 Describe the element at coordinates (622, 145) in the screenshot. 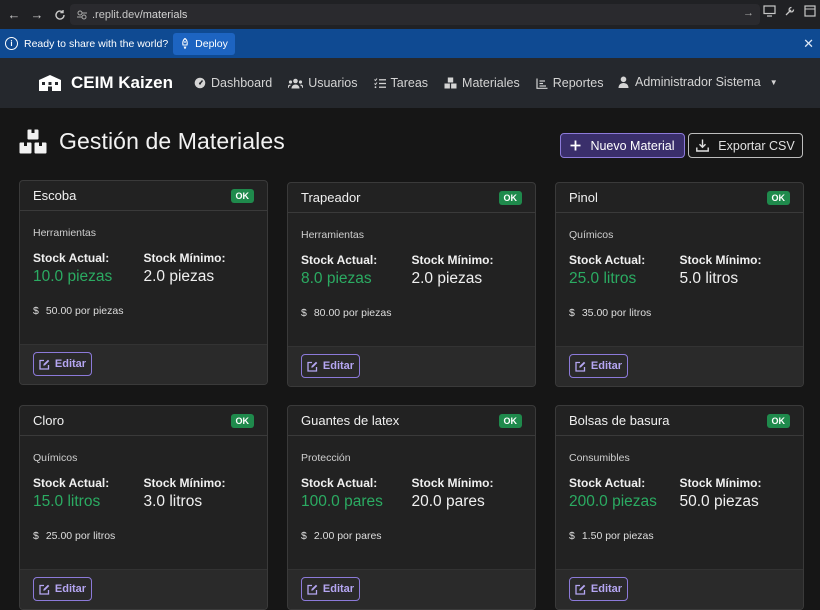

I see `new-material-button: Nuevo Material` at that location.